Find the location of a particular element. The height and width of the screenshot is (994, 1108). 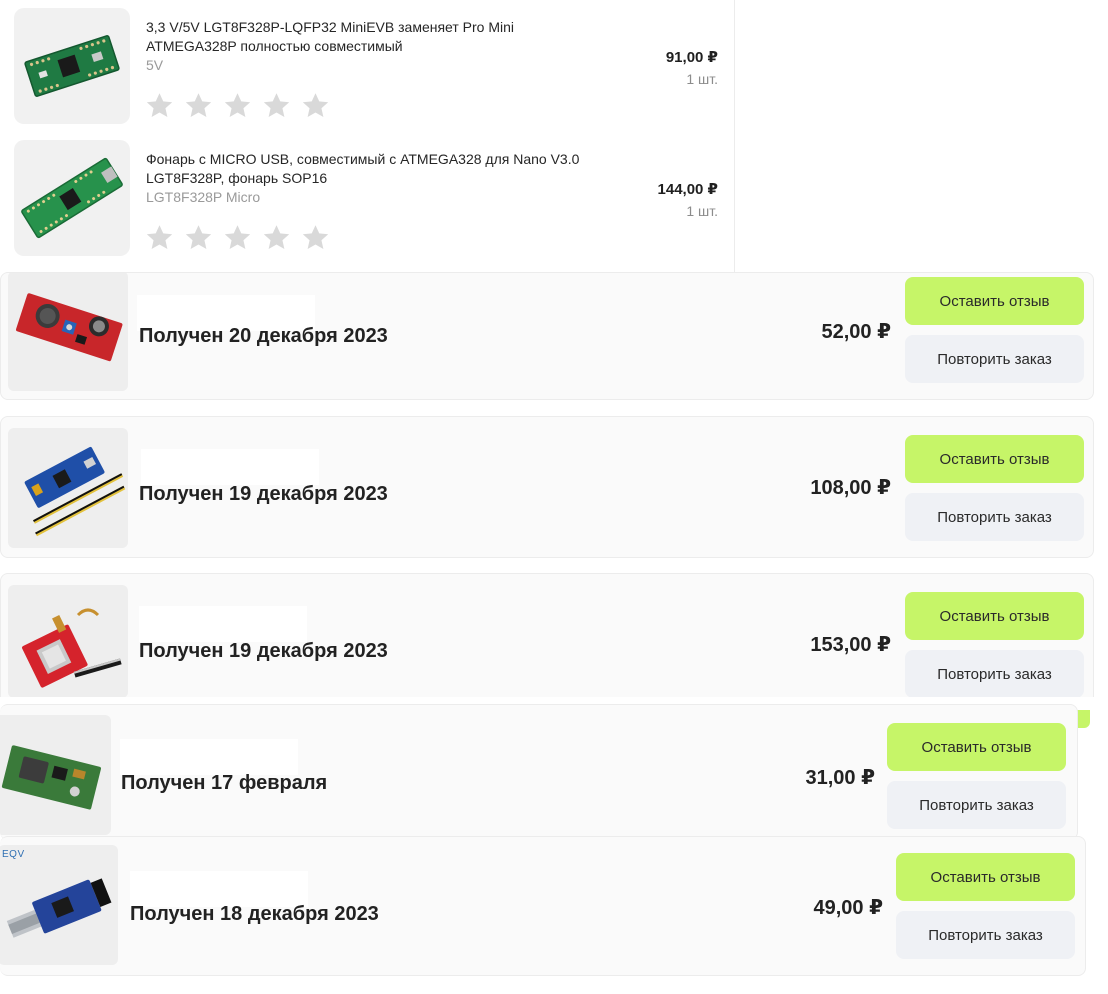

product-variant: 5V is located at coordinates (155, 65).